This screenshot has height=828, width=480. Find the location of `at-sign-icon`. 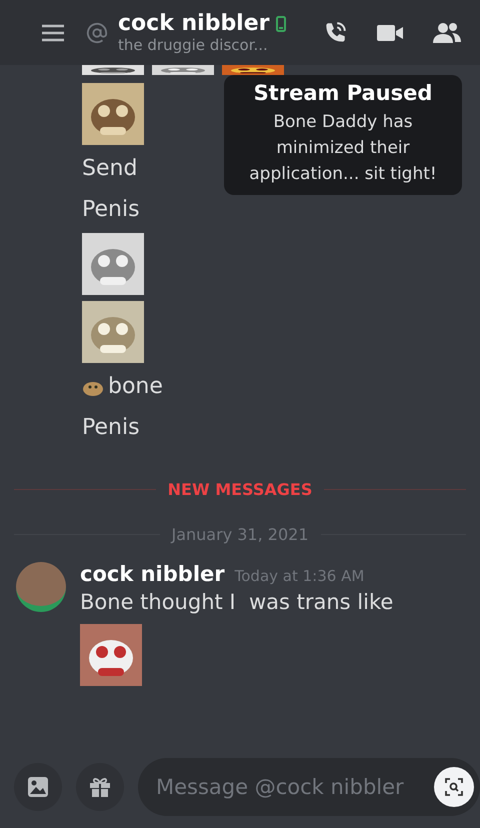

at-sign-icon is located at coordinates (97, 33).